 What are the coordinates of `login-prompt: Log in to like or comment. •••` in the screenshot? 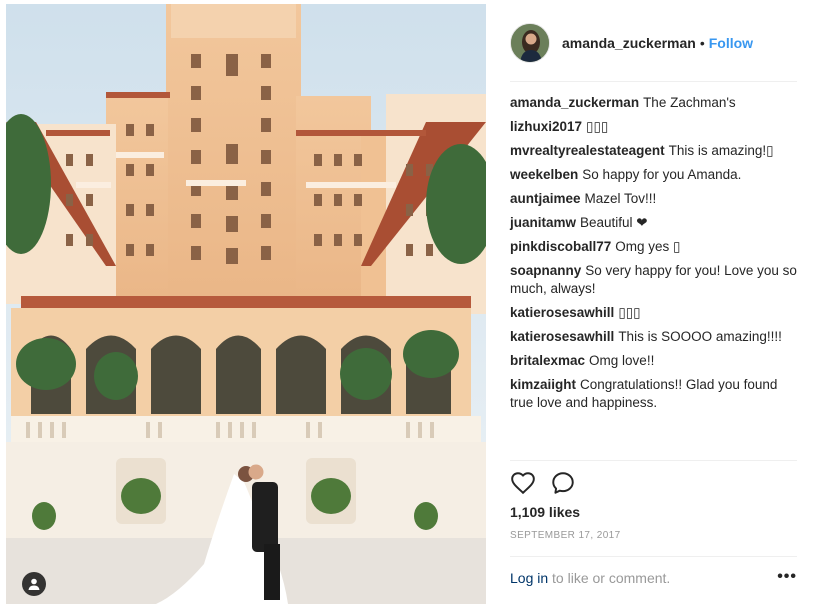 It's located at (653, 577).